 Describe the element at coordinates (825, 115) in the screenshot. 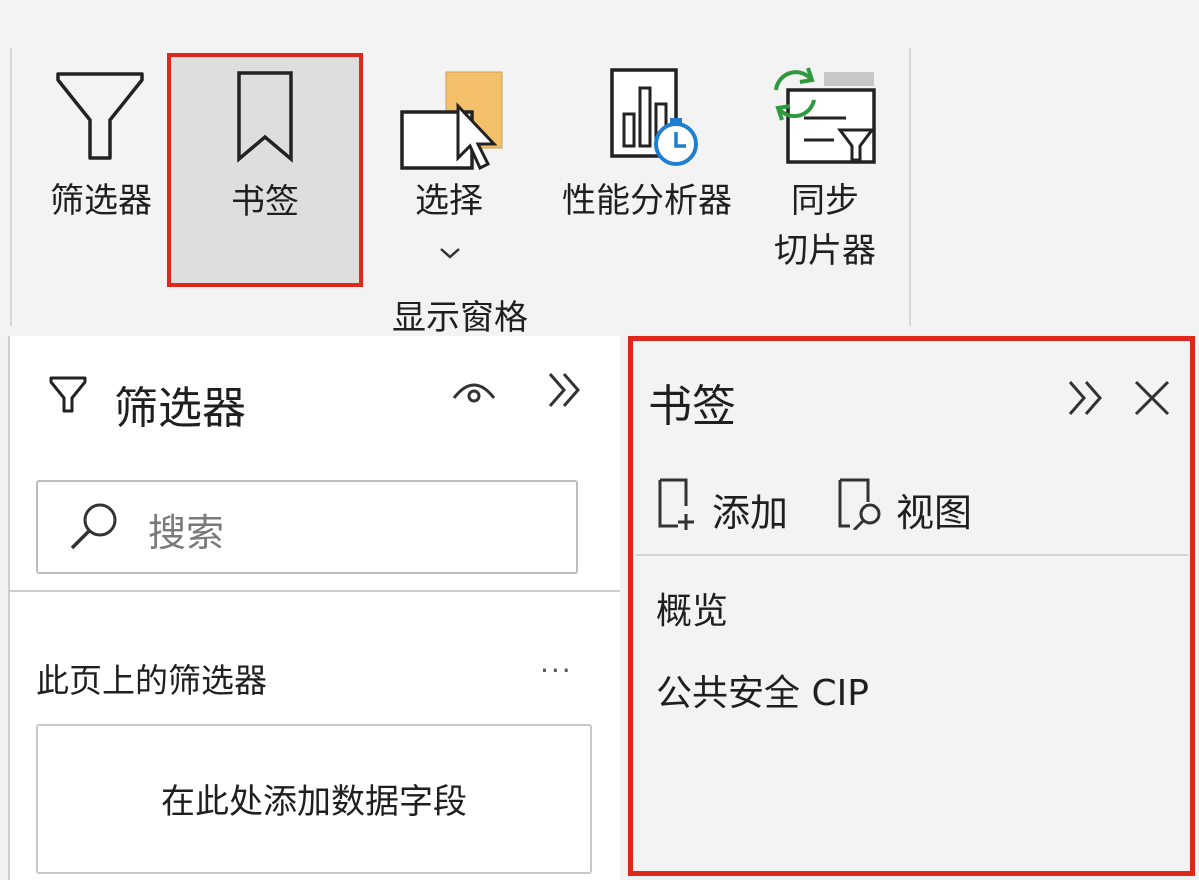

I see `sync-slicers-icon` at that location.